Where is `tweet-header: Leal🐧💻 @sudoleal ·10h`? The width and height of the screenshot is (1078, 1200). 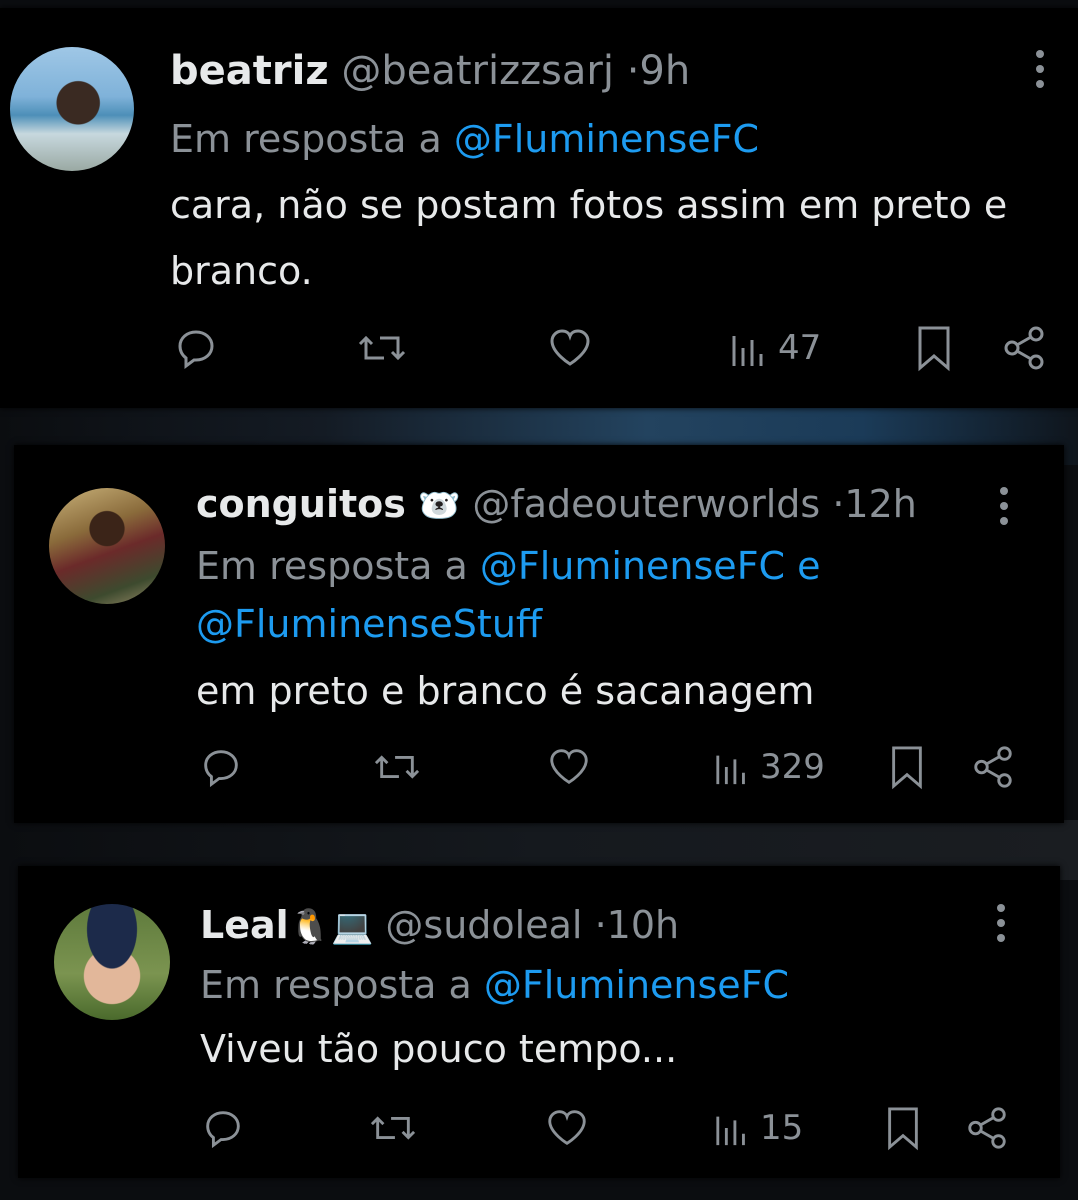
tweet-header: Leal🐧💻 @sudoleal ·10h is located at coordinates (439, 925).